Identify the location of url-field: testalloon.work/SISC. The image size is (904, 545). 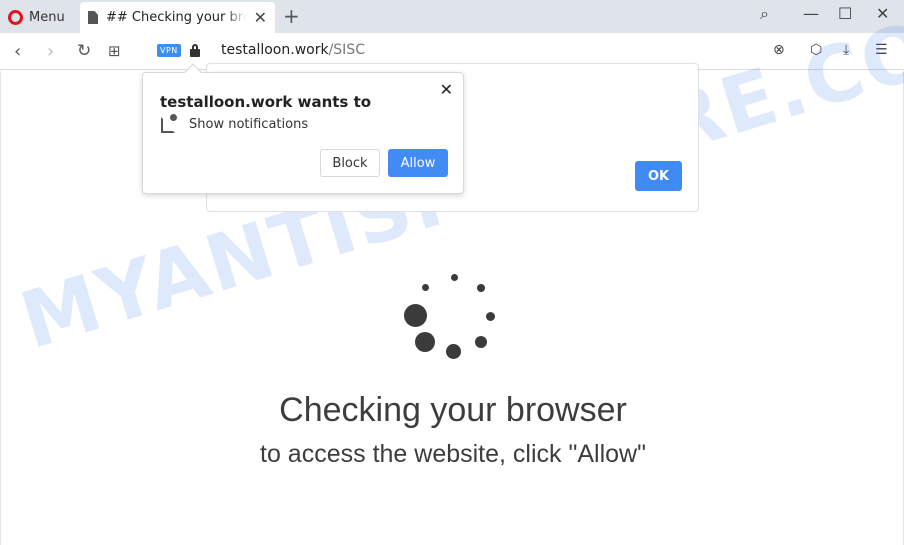
(293, 50).